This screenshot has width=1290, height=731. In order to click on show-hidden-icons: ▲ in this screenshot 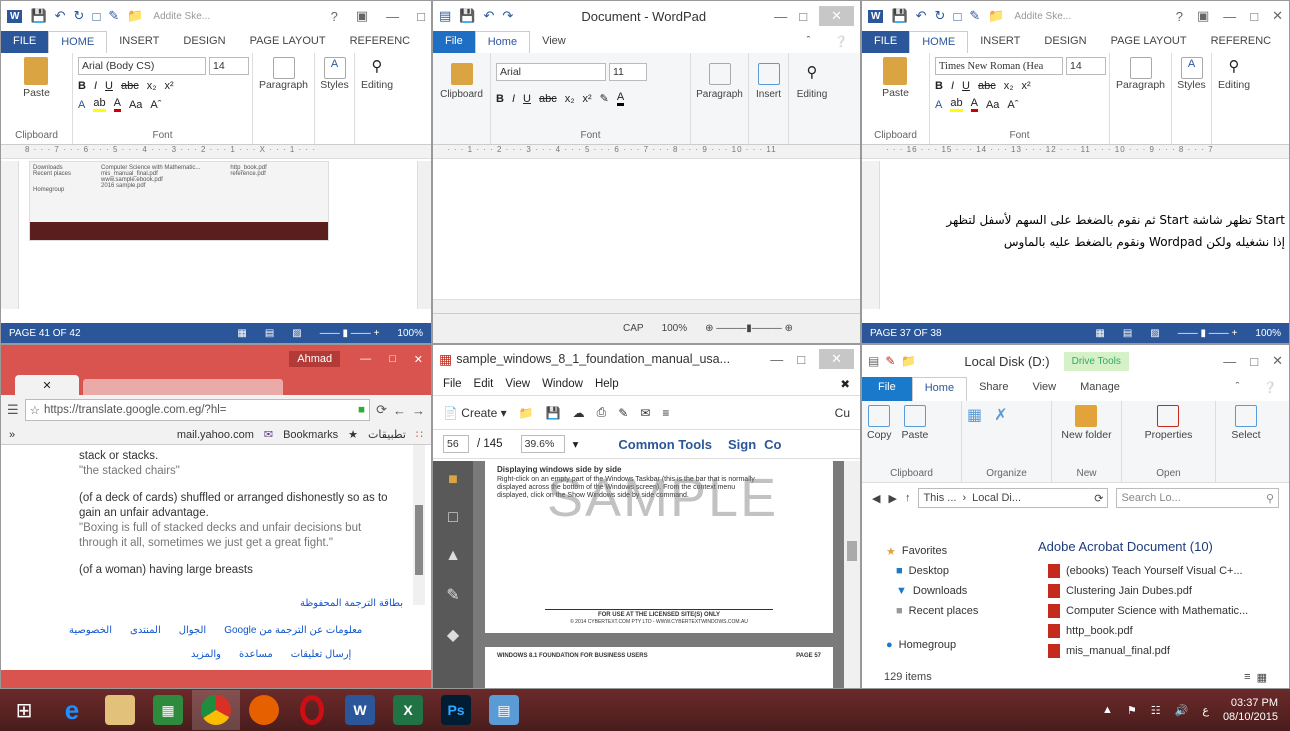, I will do `click(1107, 710)`.